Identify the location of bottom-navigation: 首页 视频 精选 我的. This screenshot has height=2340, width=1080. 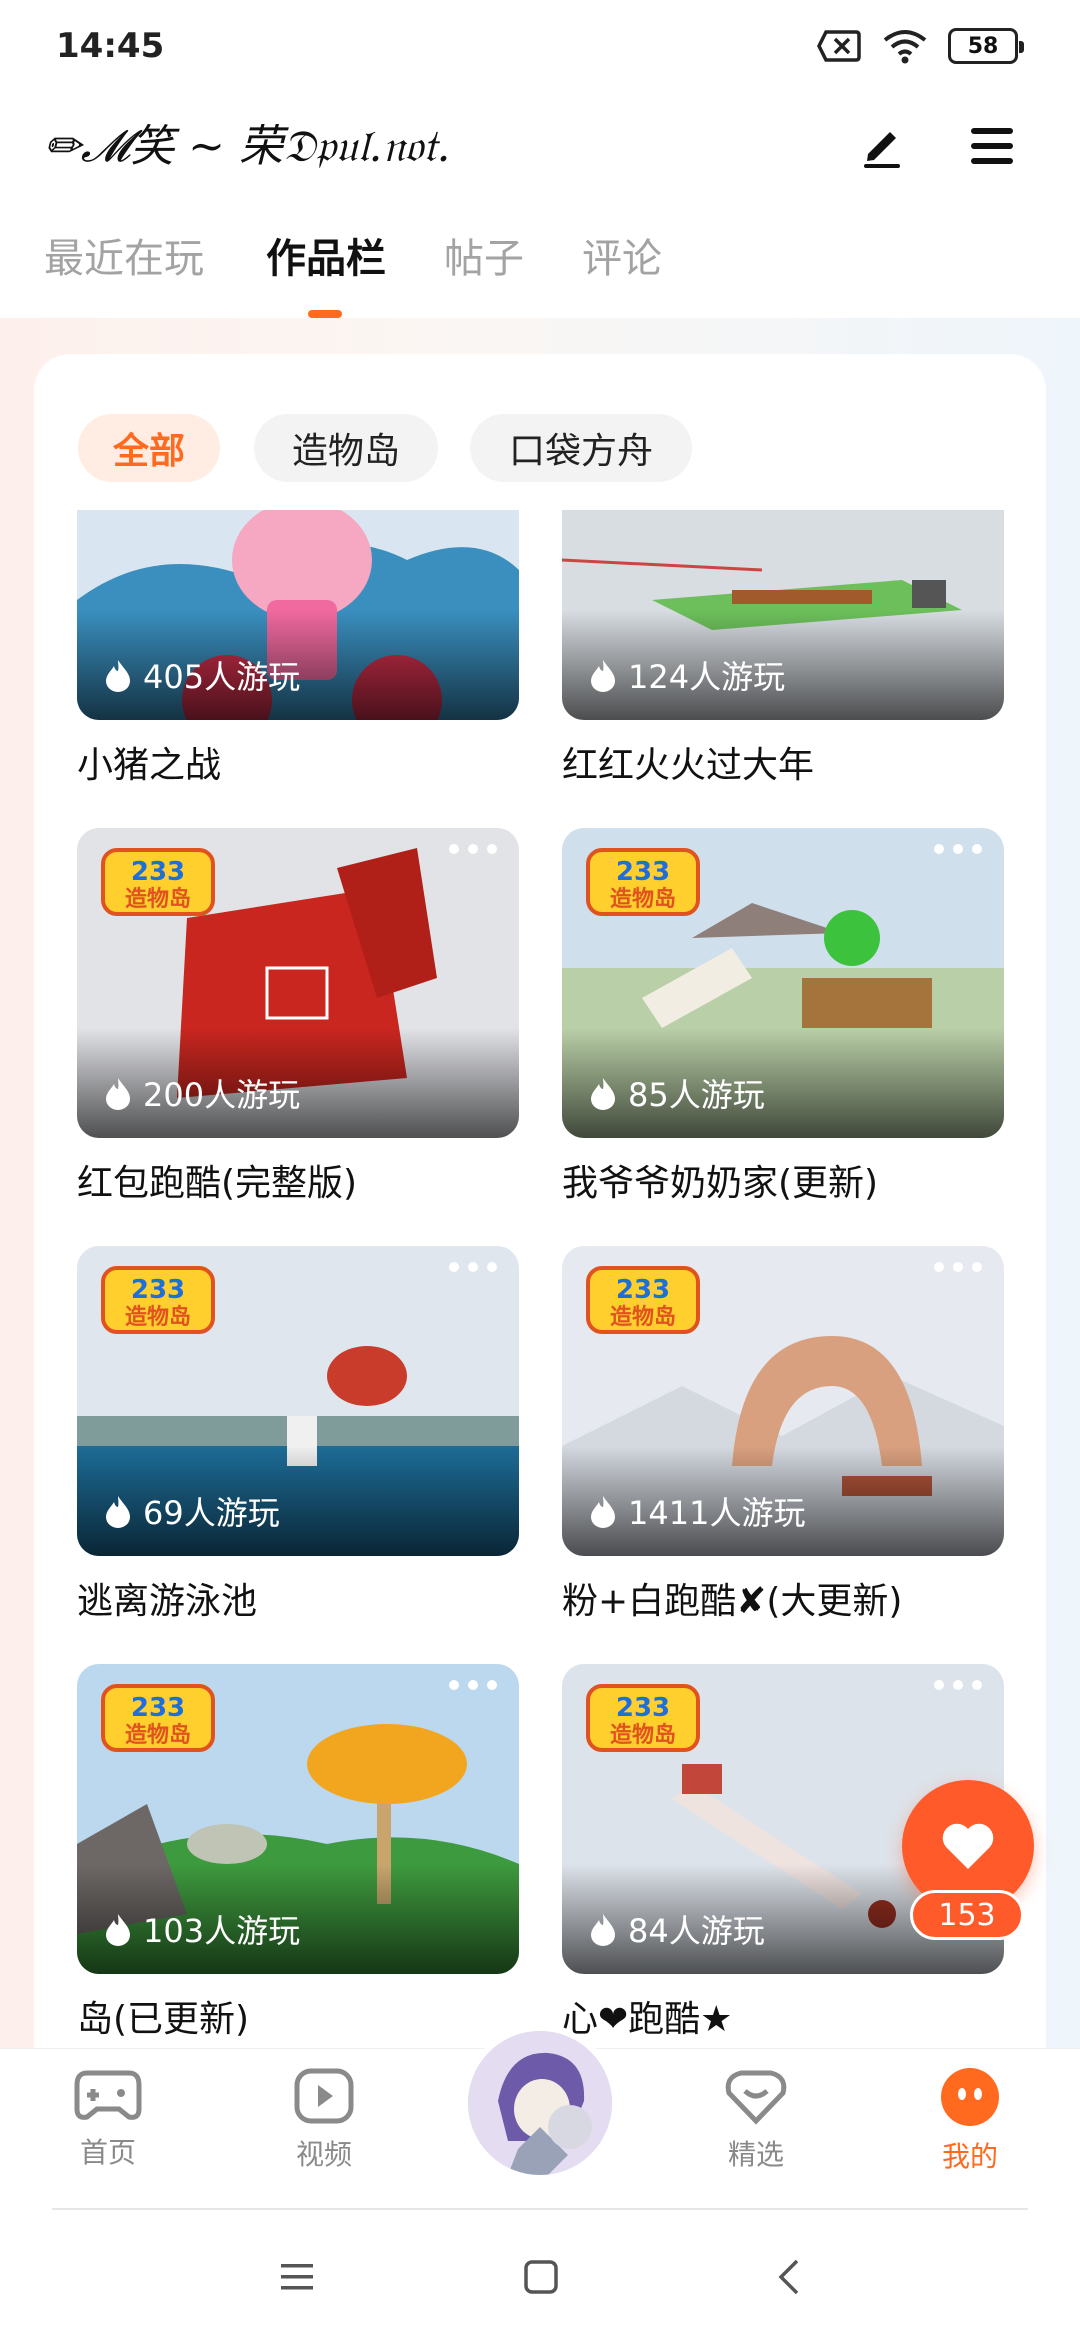
(540, 2117).